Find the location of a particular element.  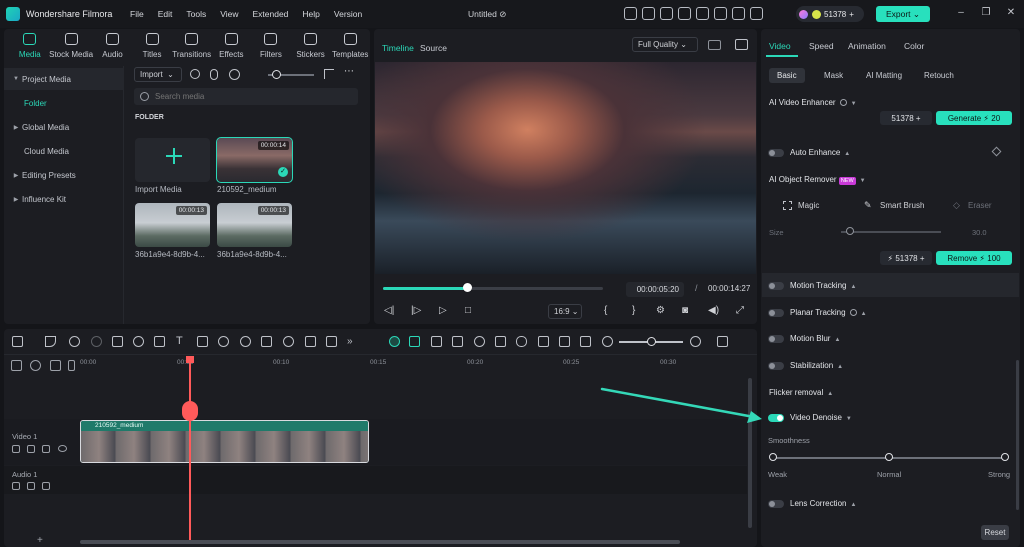

properties-scrollbar is located at coordinates (1017, 435).